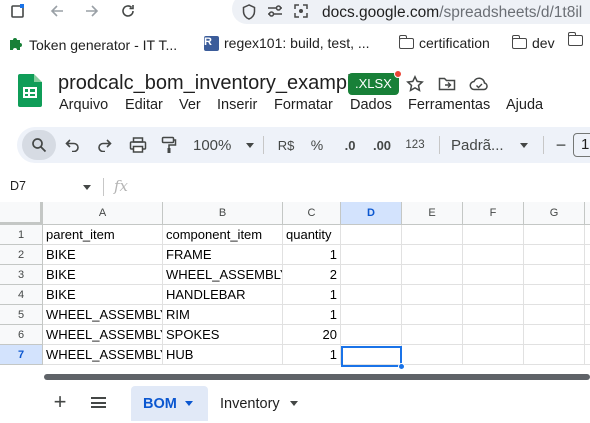 The width and height of the screenshot is (590, 423). Describe the element at coordinates (224, 145) in the screenshot. I see `zoom-select: 100%` at that location.